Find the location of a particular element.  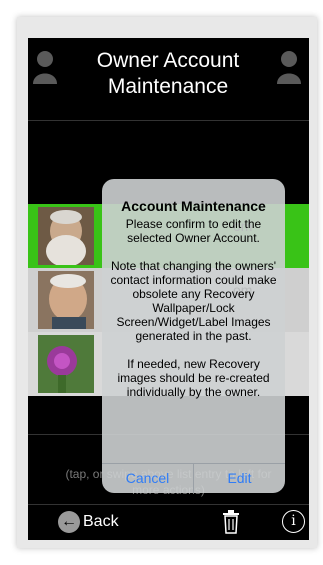

bottom-toolbar: ← Back i is located at coordinates (168, 522).